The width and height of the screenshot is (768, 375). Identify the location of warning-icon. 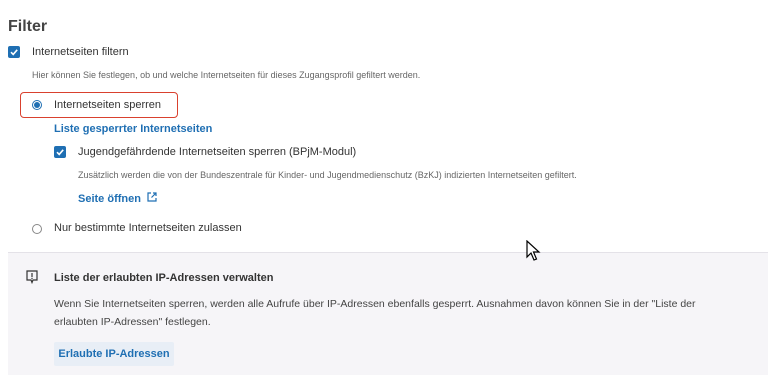
(32, 277).